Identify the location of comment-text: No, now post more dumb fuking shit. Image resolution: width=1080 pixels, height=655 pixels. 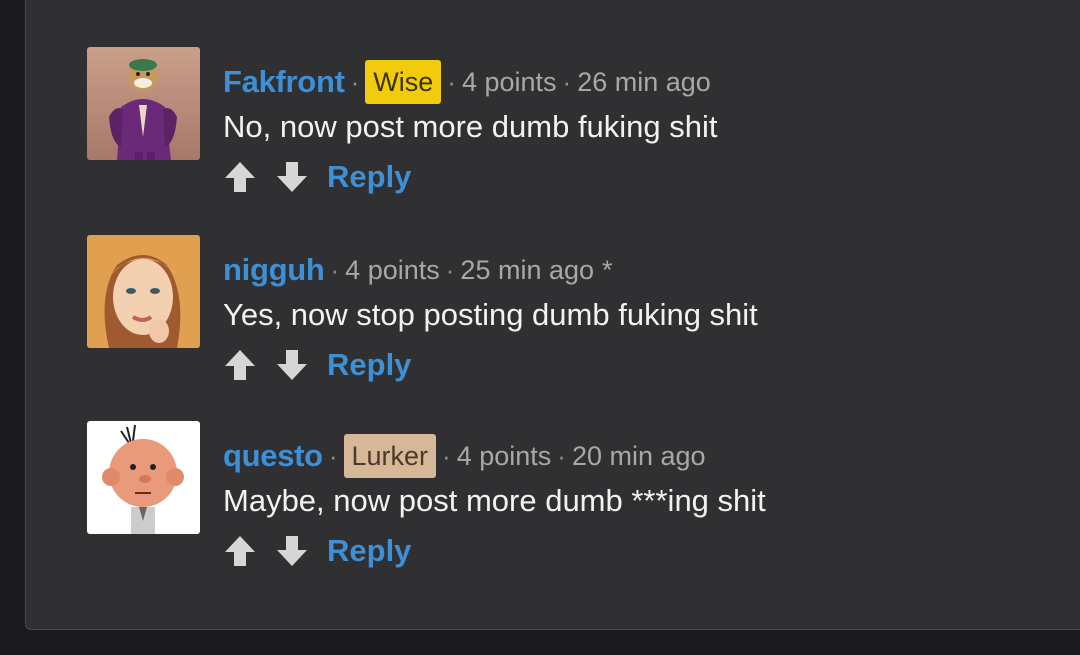
(470, 126).